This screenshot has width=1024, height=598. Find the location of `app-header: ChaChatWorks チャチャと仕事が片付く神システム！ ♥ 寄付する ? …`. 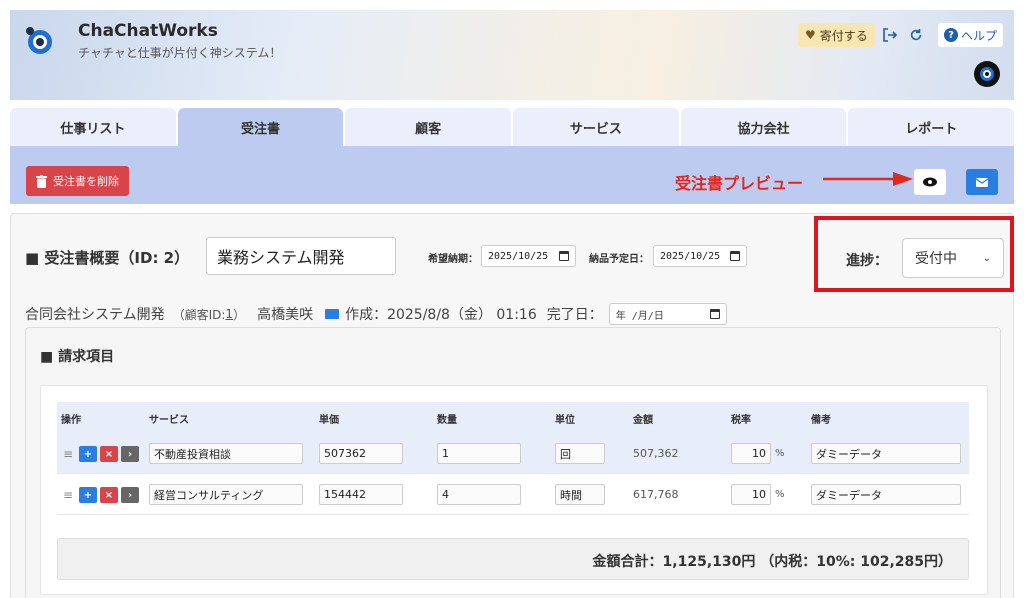

app-header: ChaChatWorks チャチャと仕事が片付く神システム！ ♥ 寄付する ? … is located at coordinates (512, 55).